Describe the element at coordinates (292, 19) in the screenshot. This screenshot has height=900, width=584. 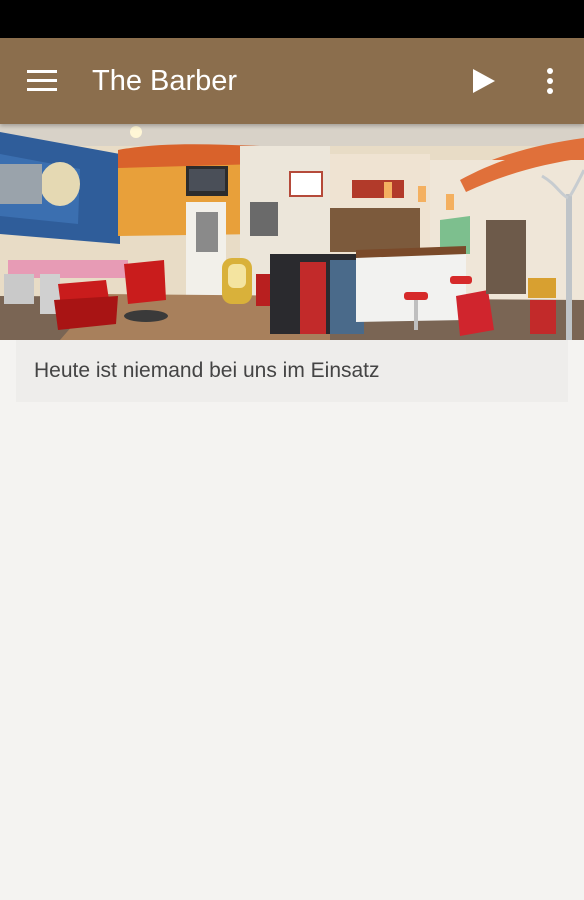
I see `status-bar` at that location.